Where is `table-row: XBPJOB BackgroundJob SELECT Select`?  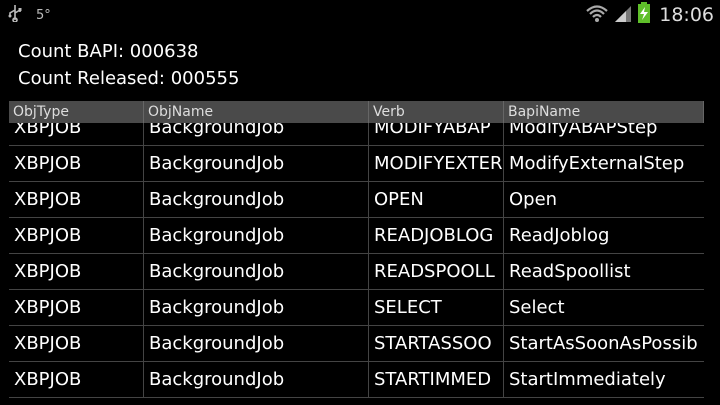
table-row: XBPJOB BackgroundJob SELECT Select is located at coordinates (356, 308).